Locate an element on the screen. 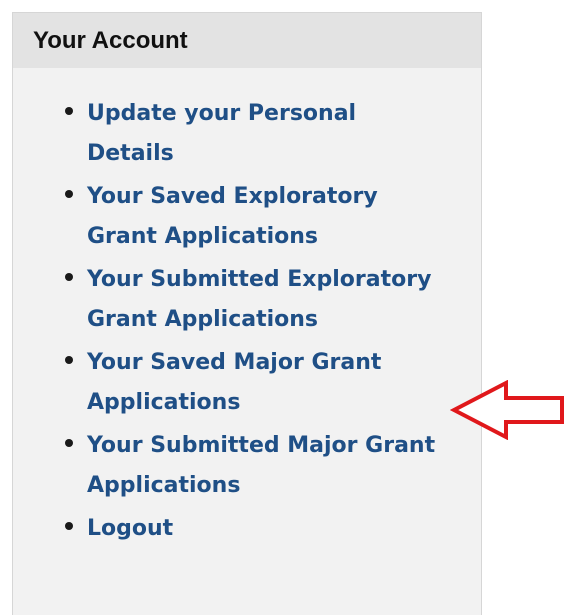 Image resolution: width=576 pixels, height=615 pixels. arrow-shape is located at coordinates (507, 410).